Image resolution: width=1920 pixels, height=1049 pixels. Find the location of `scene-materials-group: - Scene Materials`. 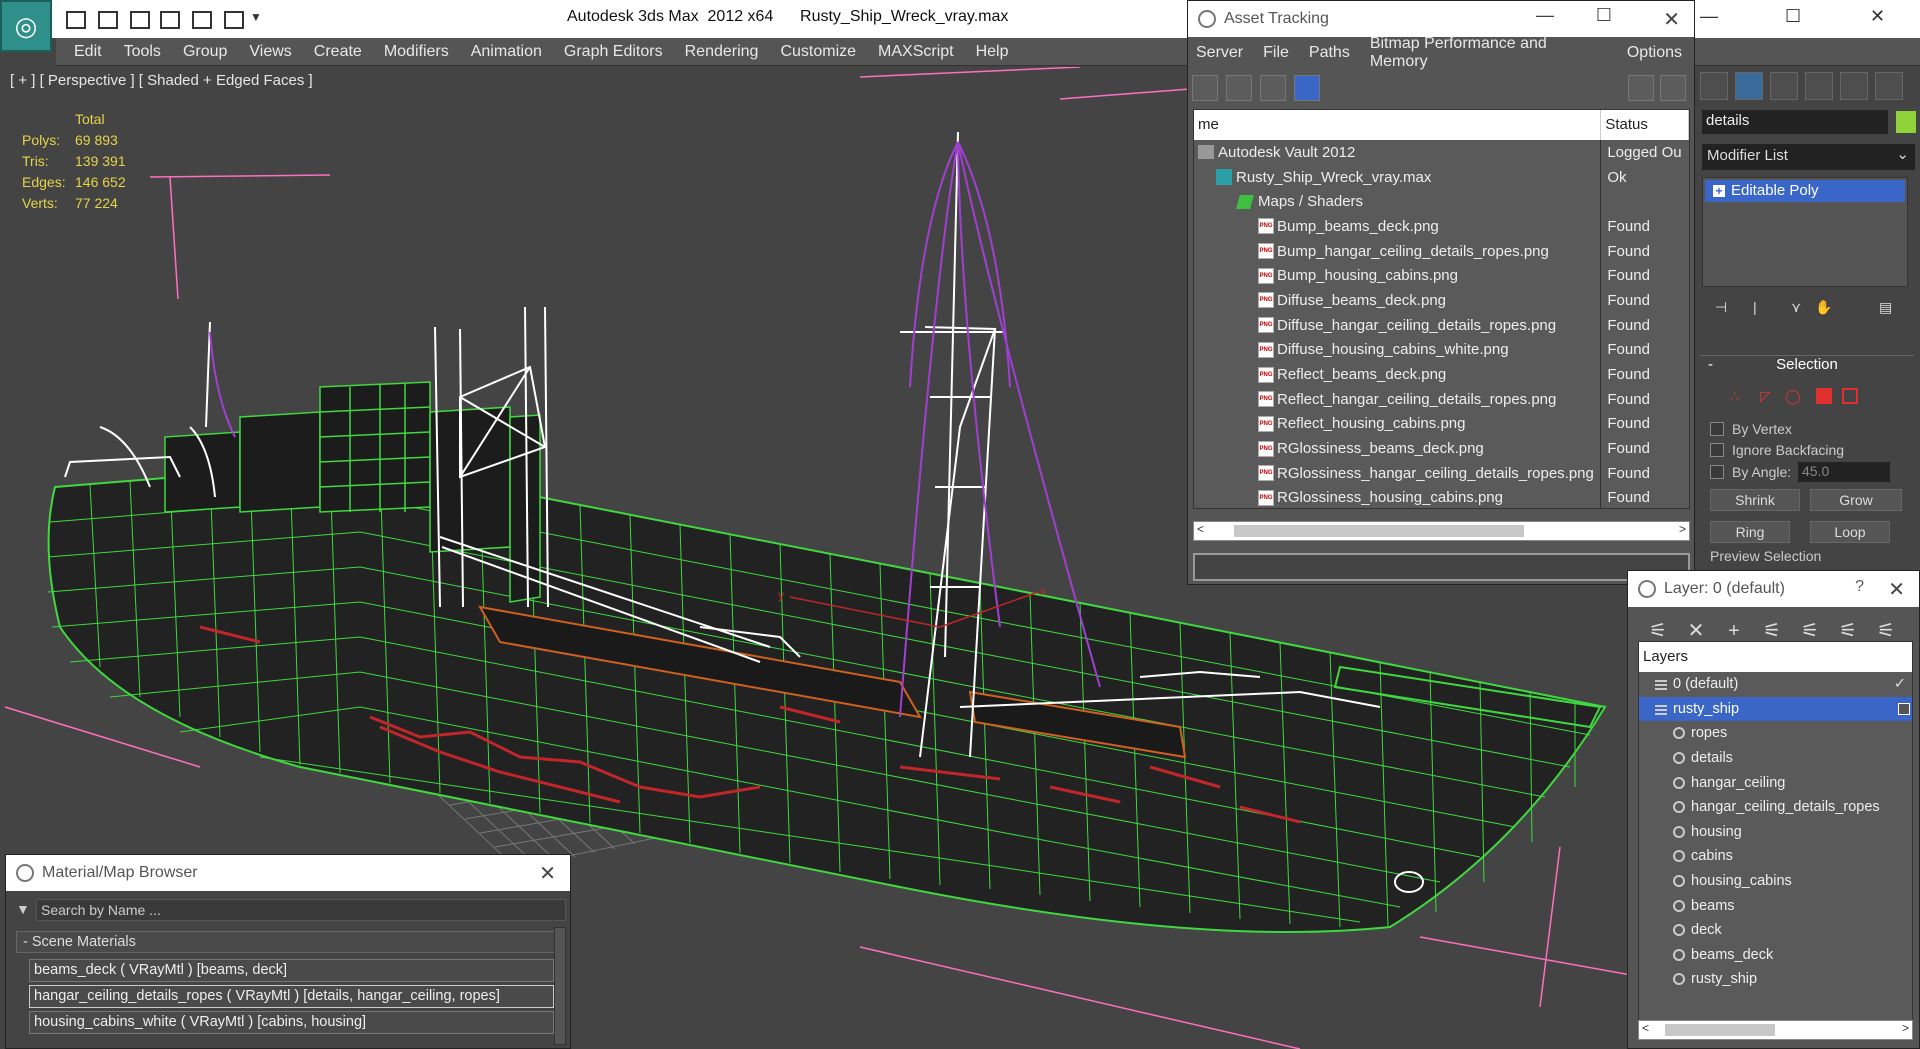

scene-materials-group: - Scene Materials is located at coordinates (288, 942).